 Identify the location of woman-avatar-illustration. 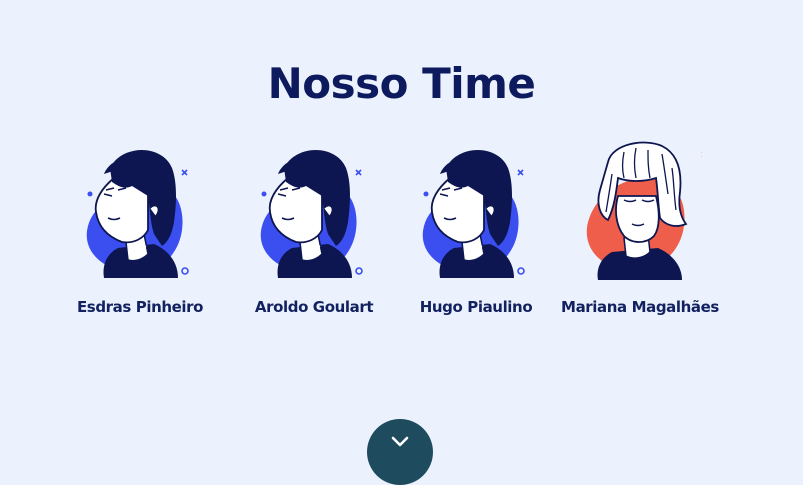
(644, 210).